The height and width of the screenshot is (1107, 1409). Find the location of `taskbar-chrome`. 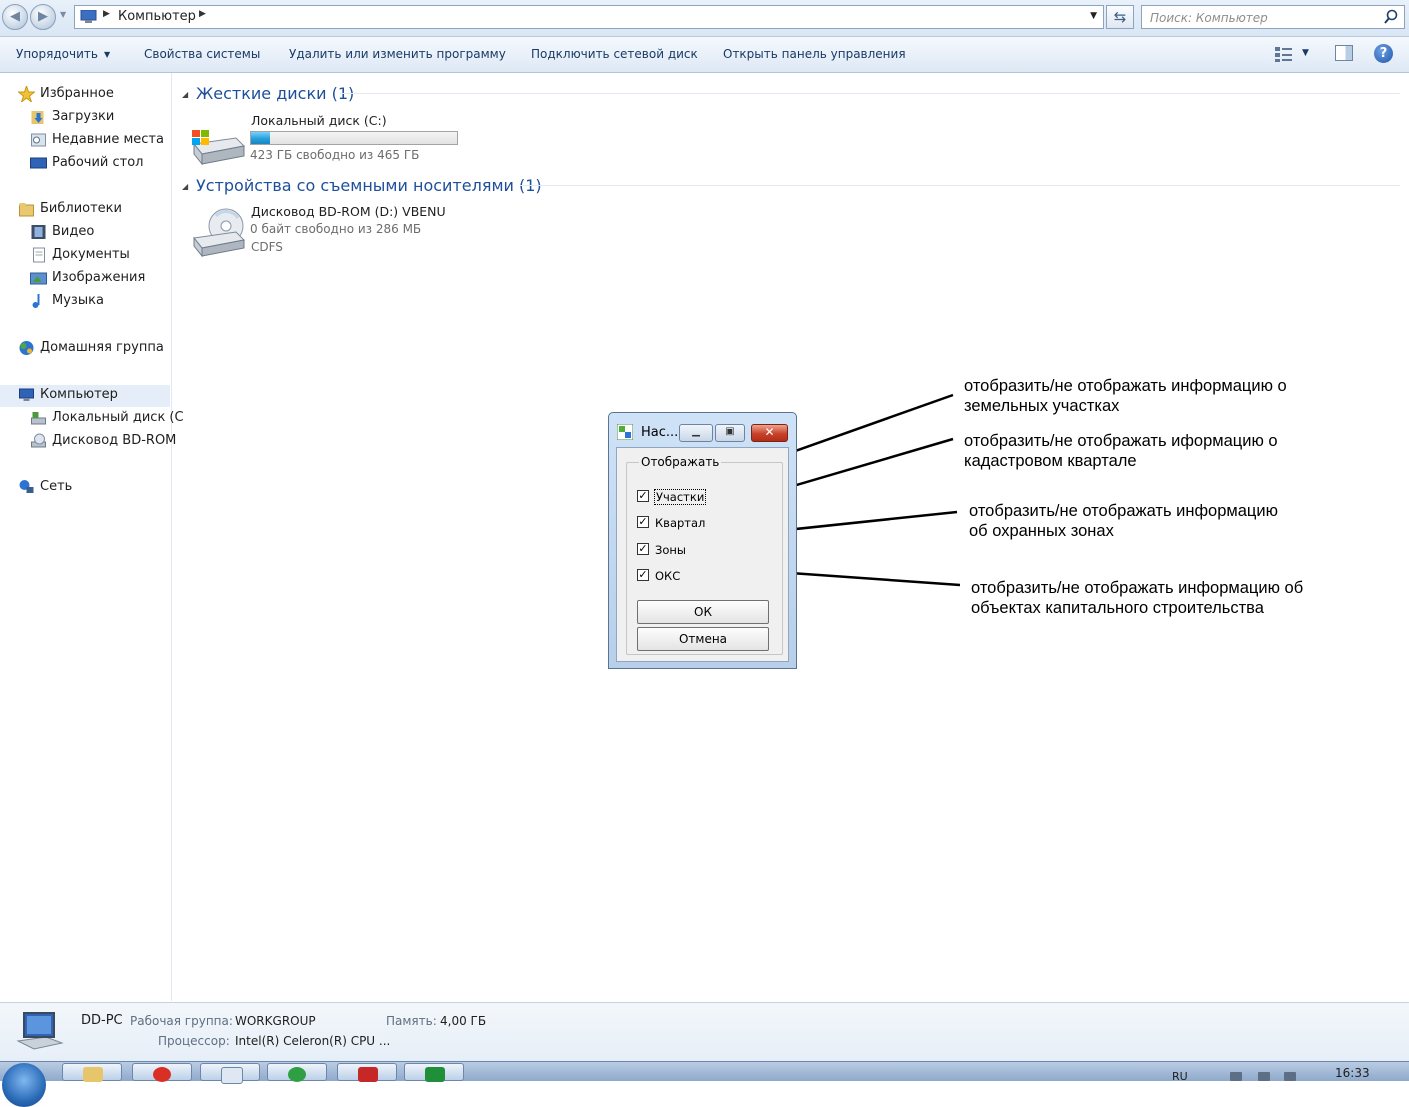

taskbar-chrome is located at coordinates (162, 1072).